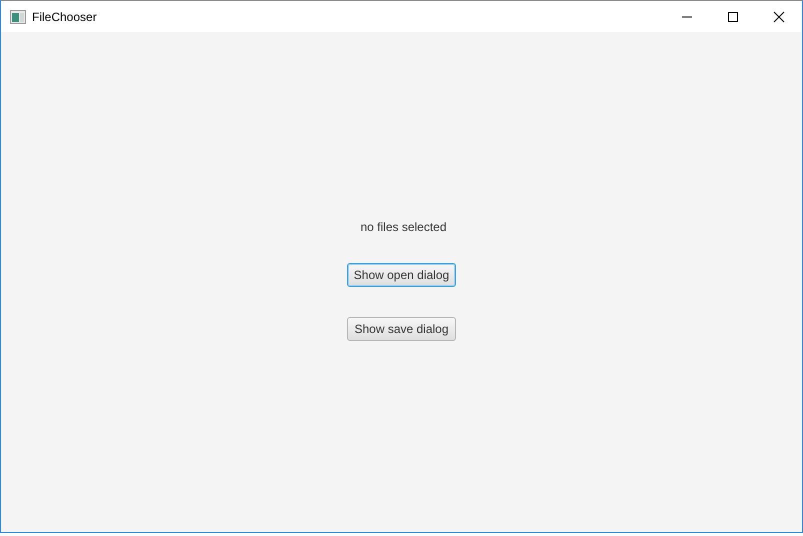 The image size is (803, 536). Describe the element at coordinates (733, 16) in the screenshot. I see `maximize-icon` at that location.